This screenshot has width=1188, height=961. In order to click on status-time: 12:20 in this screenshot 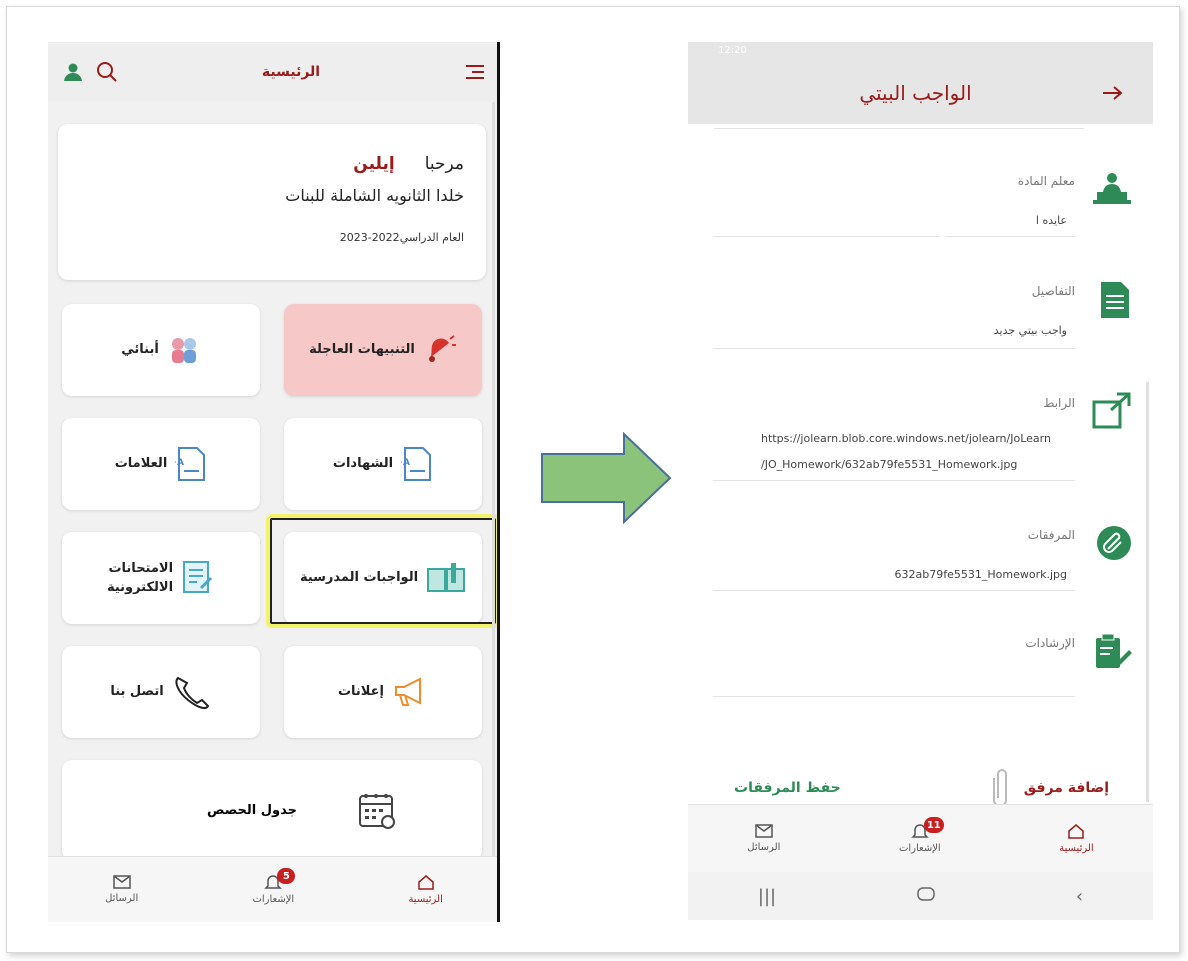, I will do `click(732, 50)`.